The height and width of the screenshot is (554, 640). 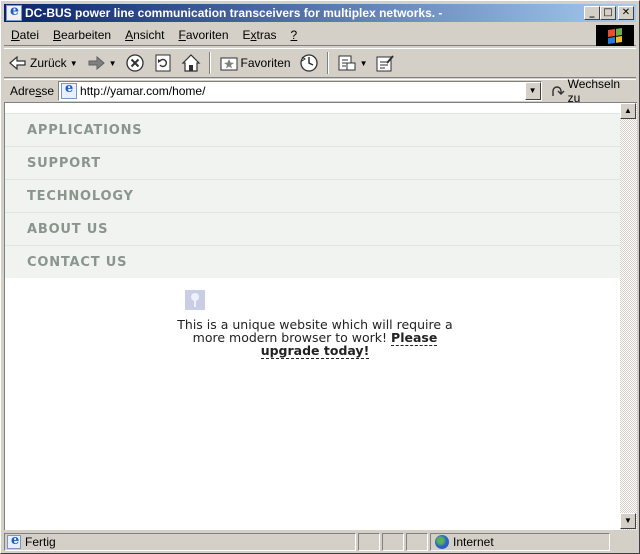 I want to click on vertical-scrollbar: ▲ ▼, so click(x=628, y=316).